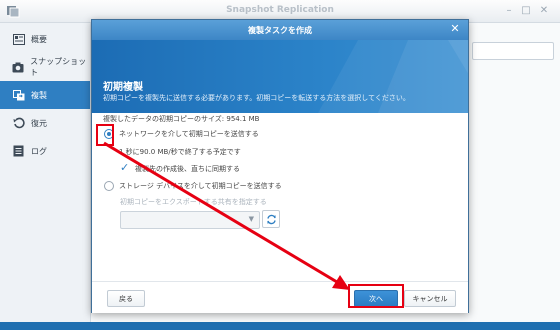 Image resolution: width=560 pixels, height=330 pixels. Describe the element at coordinates (39, 95) in the screenshot. I see `sidebar-item-label: 複製` at that location.